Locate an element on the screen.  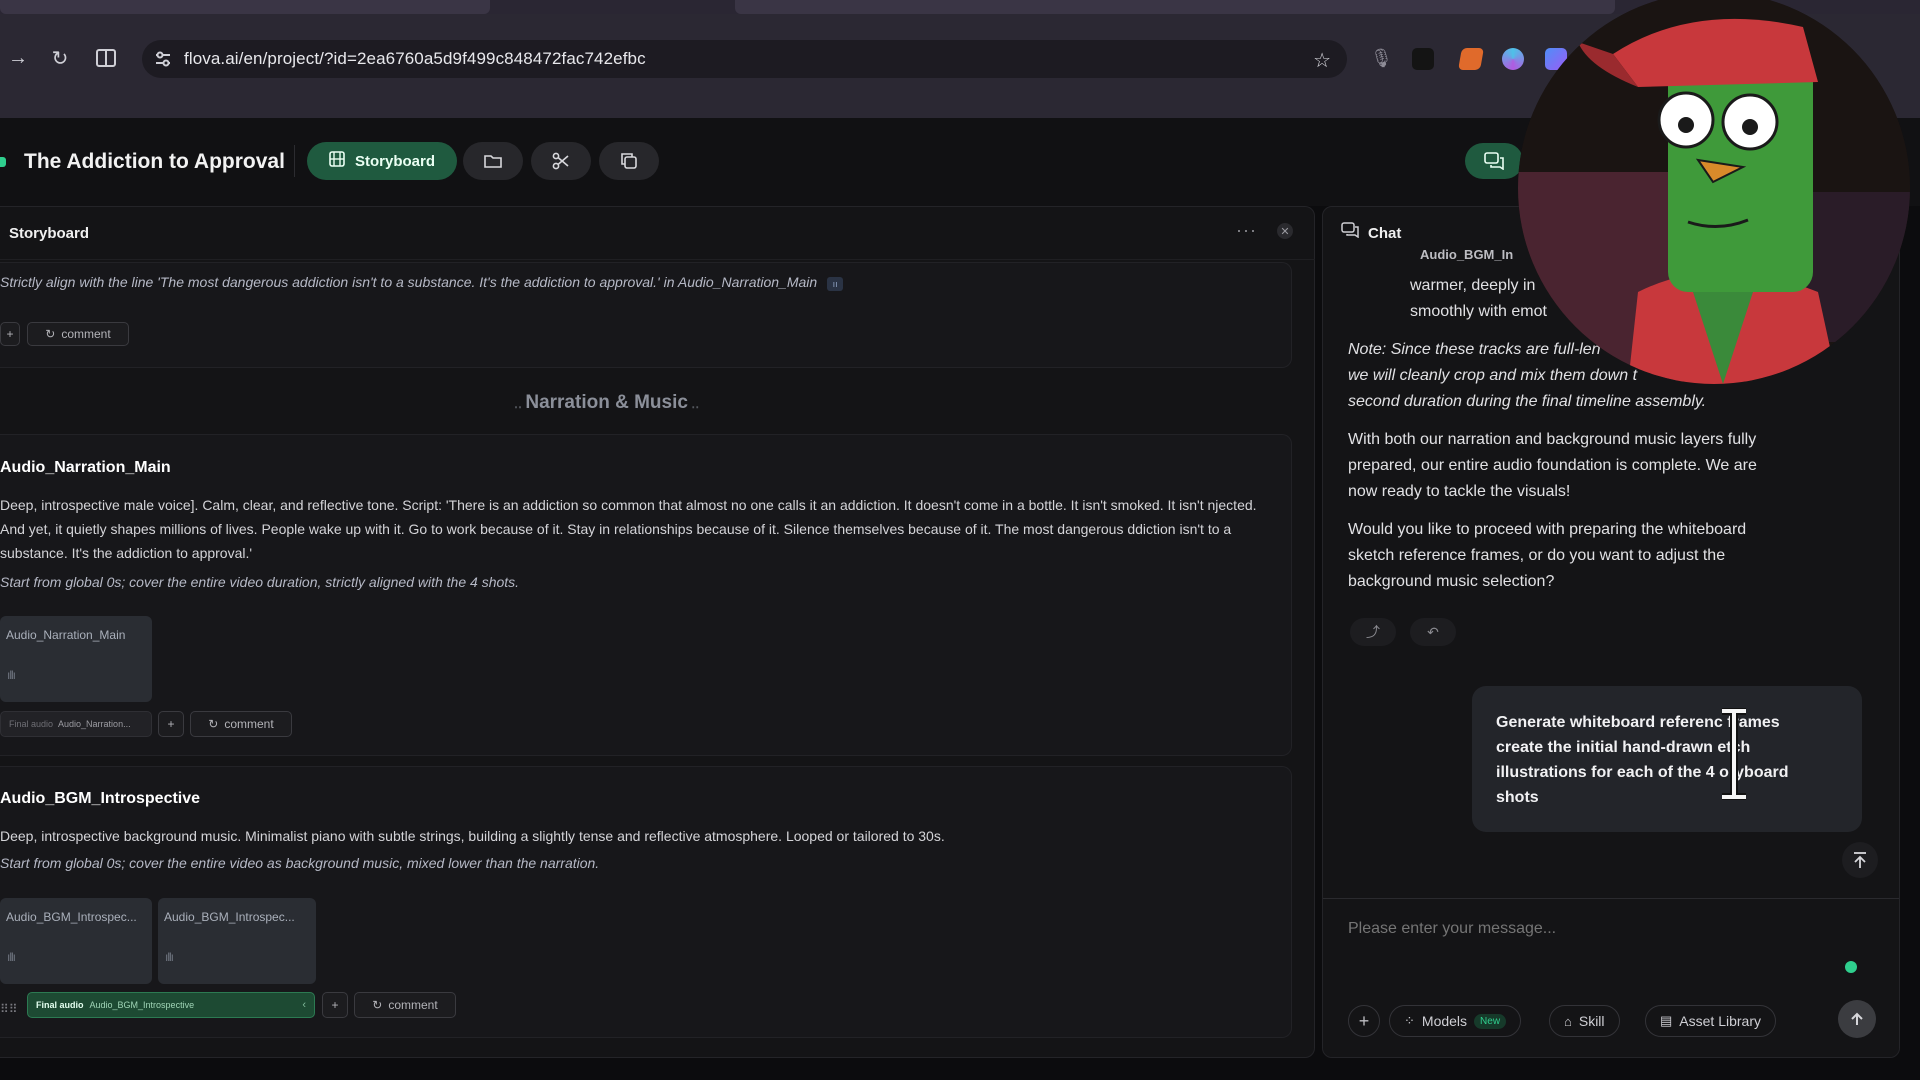
storyboard-tab-button: Storyboard is located at coordinates (382, 161).